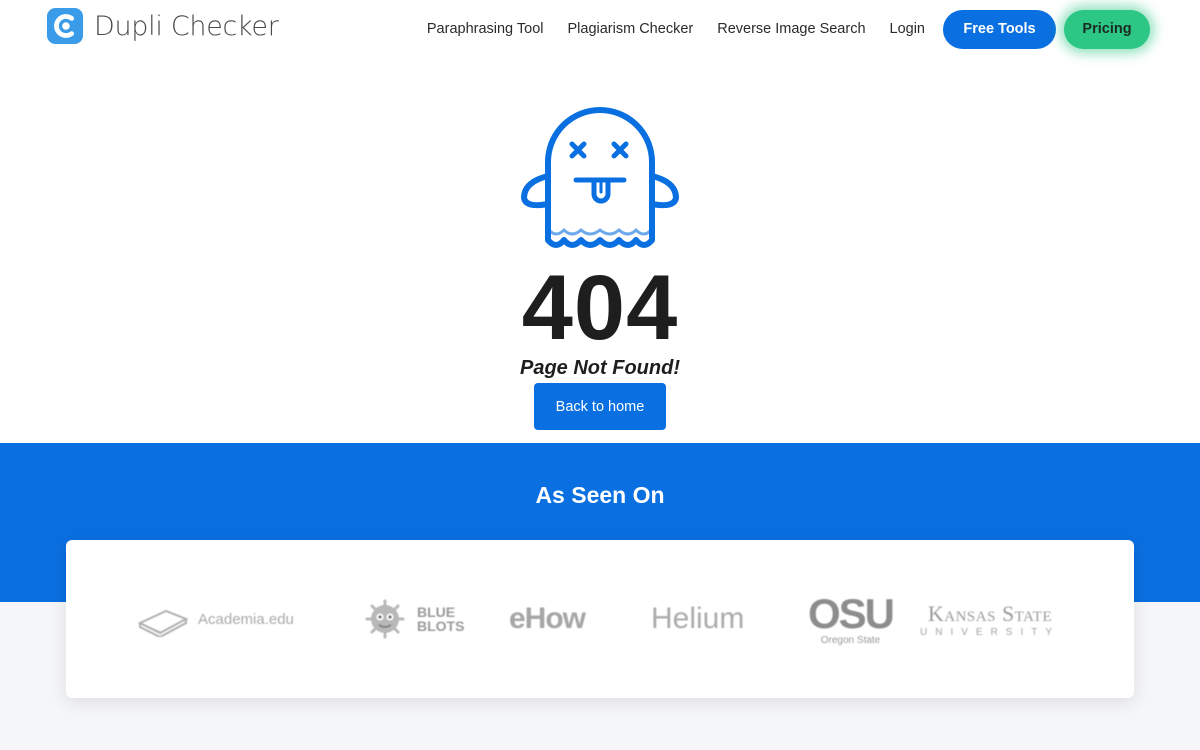  Describe the element at coordinates (850, 640) in the screenshot. I see `osu-subtext: Oregon State` at that location.